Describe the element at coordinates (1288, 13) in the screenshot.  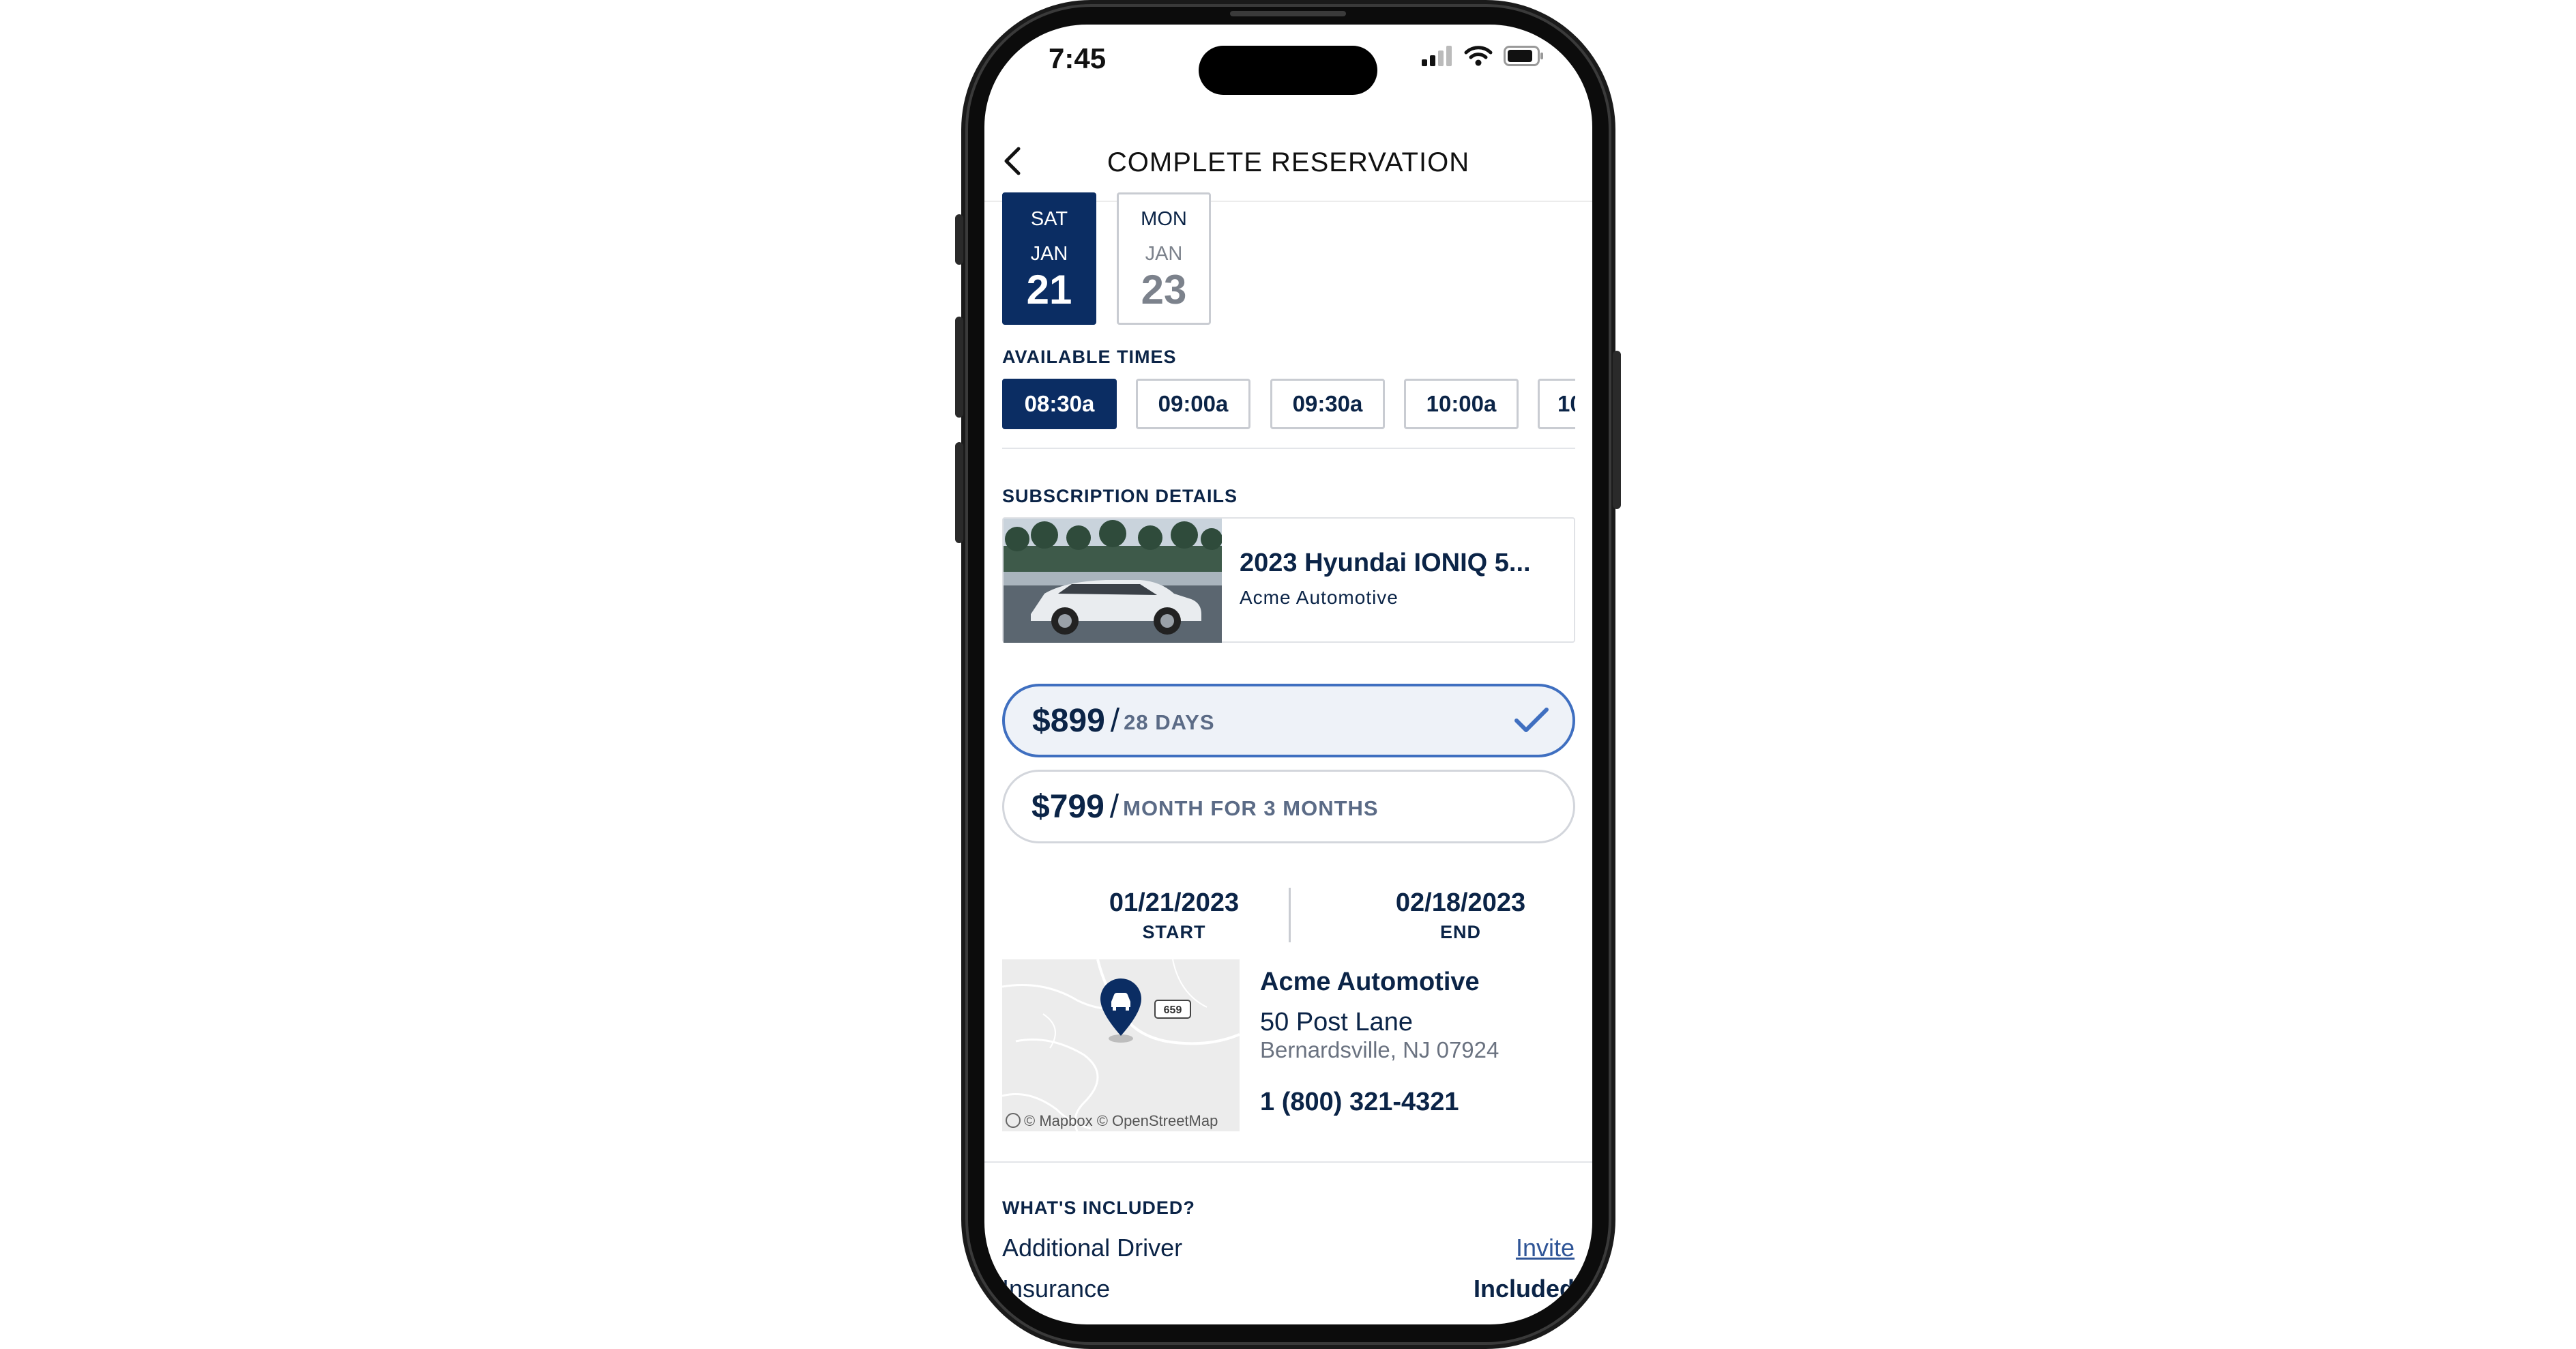
I see `earpiece-speaker` at that location.